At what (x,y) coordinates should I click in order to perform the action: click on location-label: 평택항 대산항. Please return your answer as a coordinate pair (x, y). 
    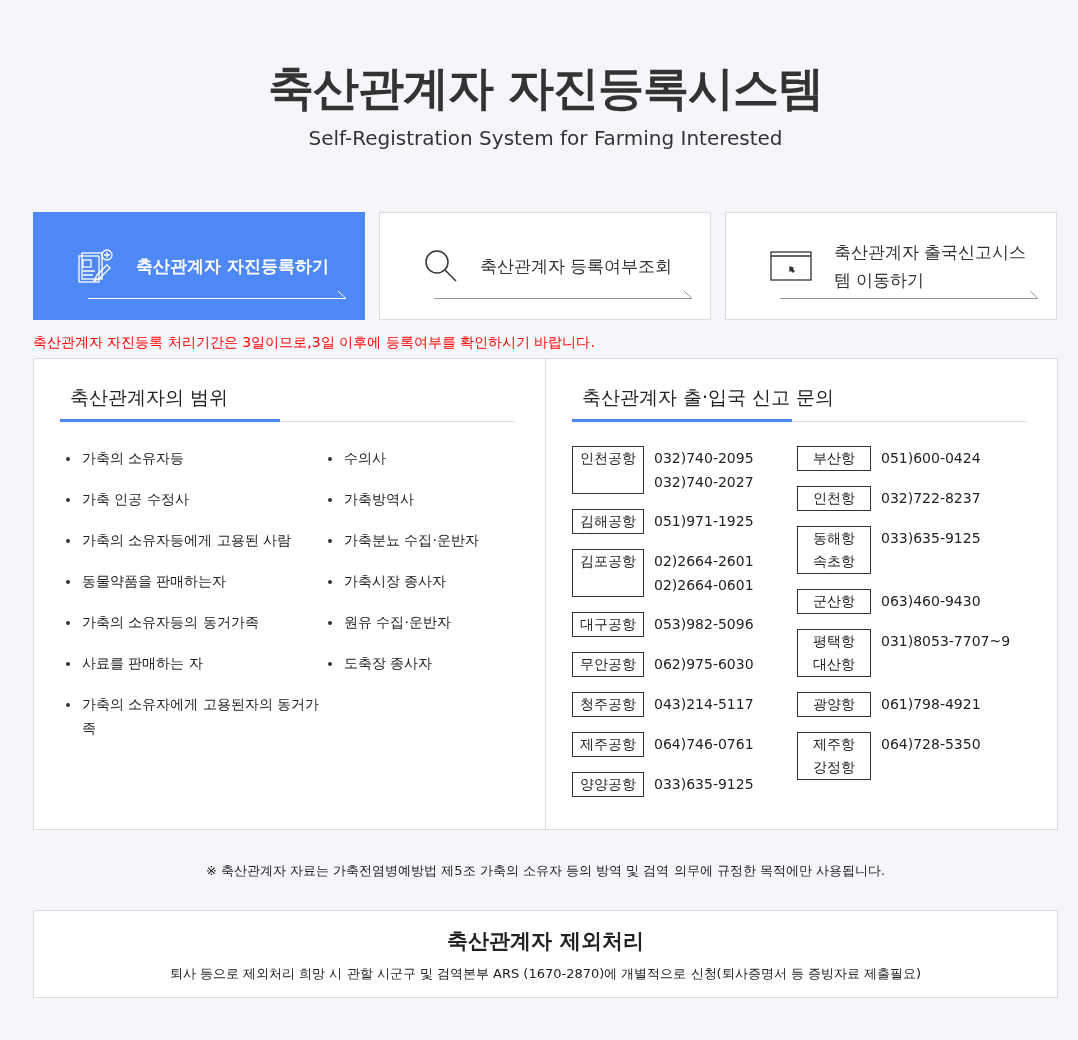
    Looking at the image, I should click on (834, 653).